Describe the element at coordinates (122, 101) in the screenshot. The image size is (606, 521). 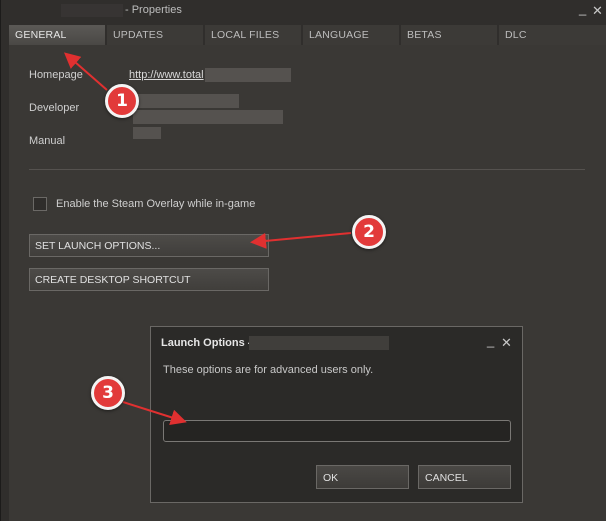
I see `callout-1: 1` at that location.